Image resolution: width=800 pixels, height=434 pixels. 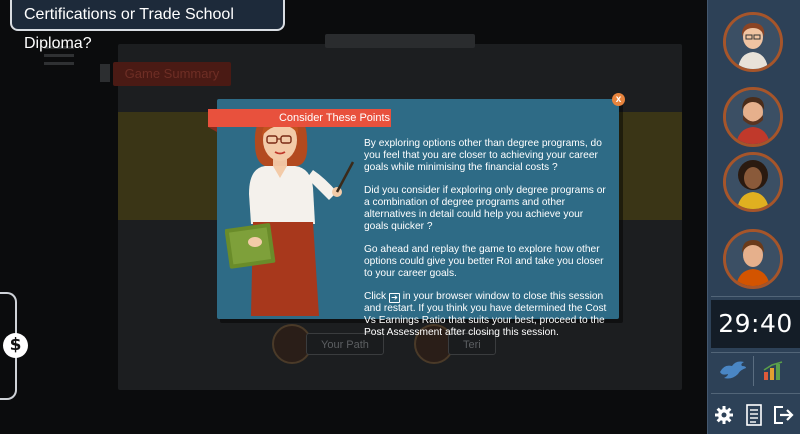 What do you see at coordinates (105, 73) in the screenshot?
I see `background-bullet` at bounding box center [105, 73].